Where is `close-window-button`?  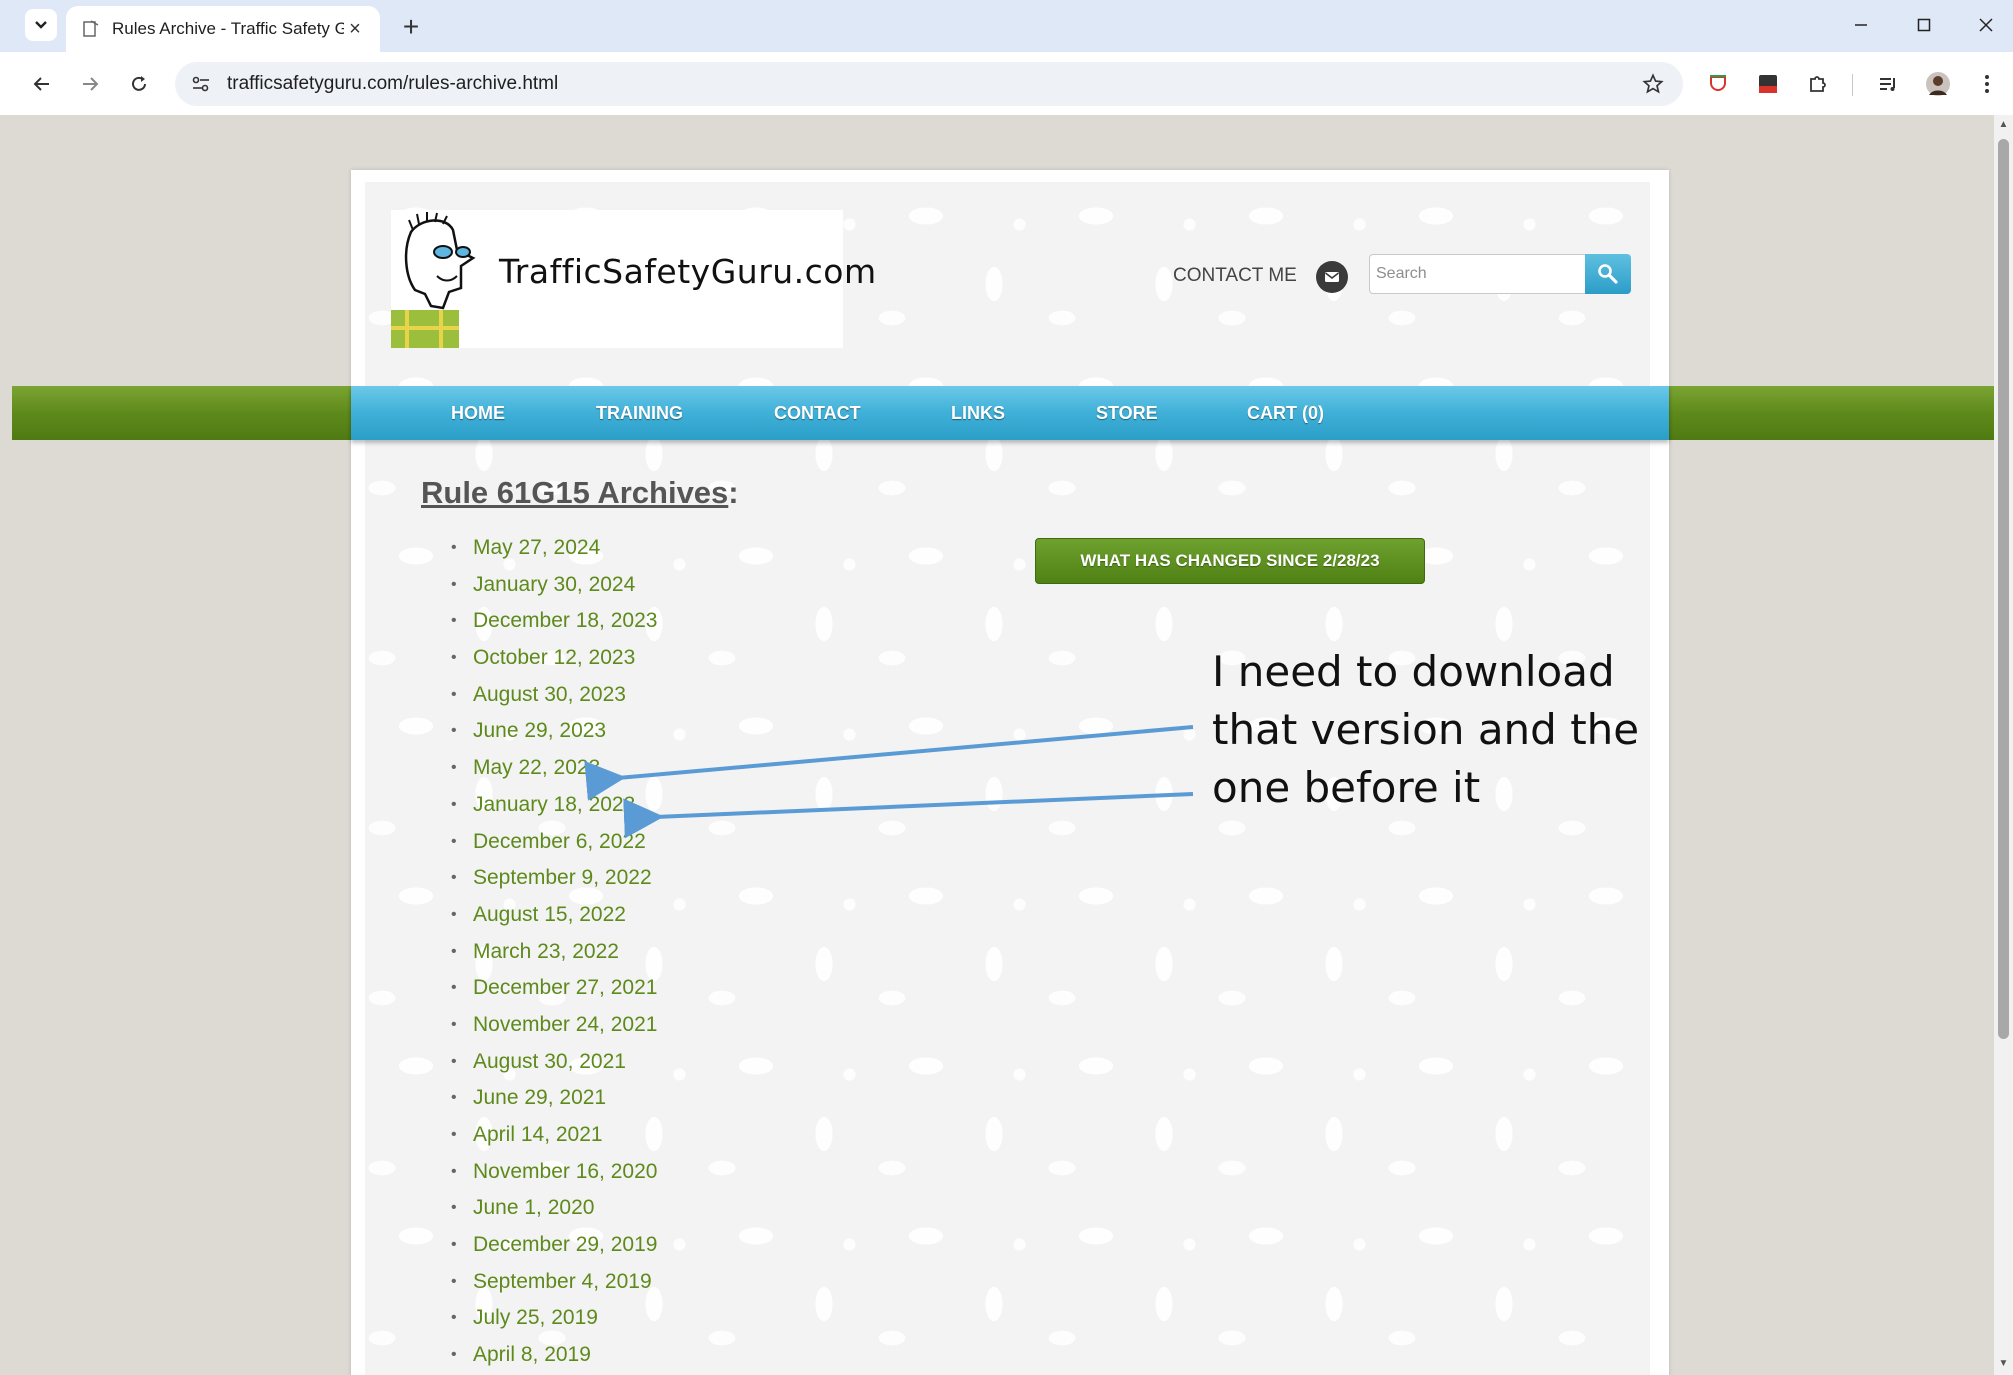
close-window-button is located at coordinates (1986, 25).